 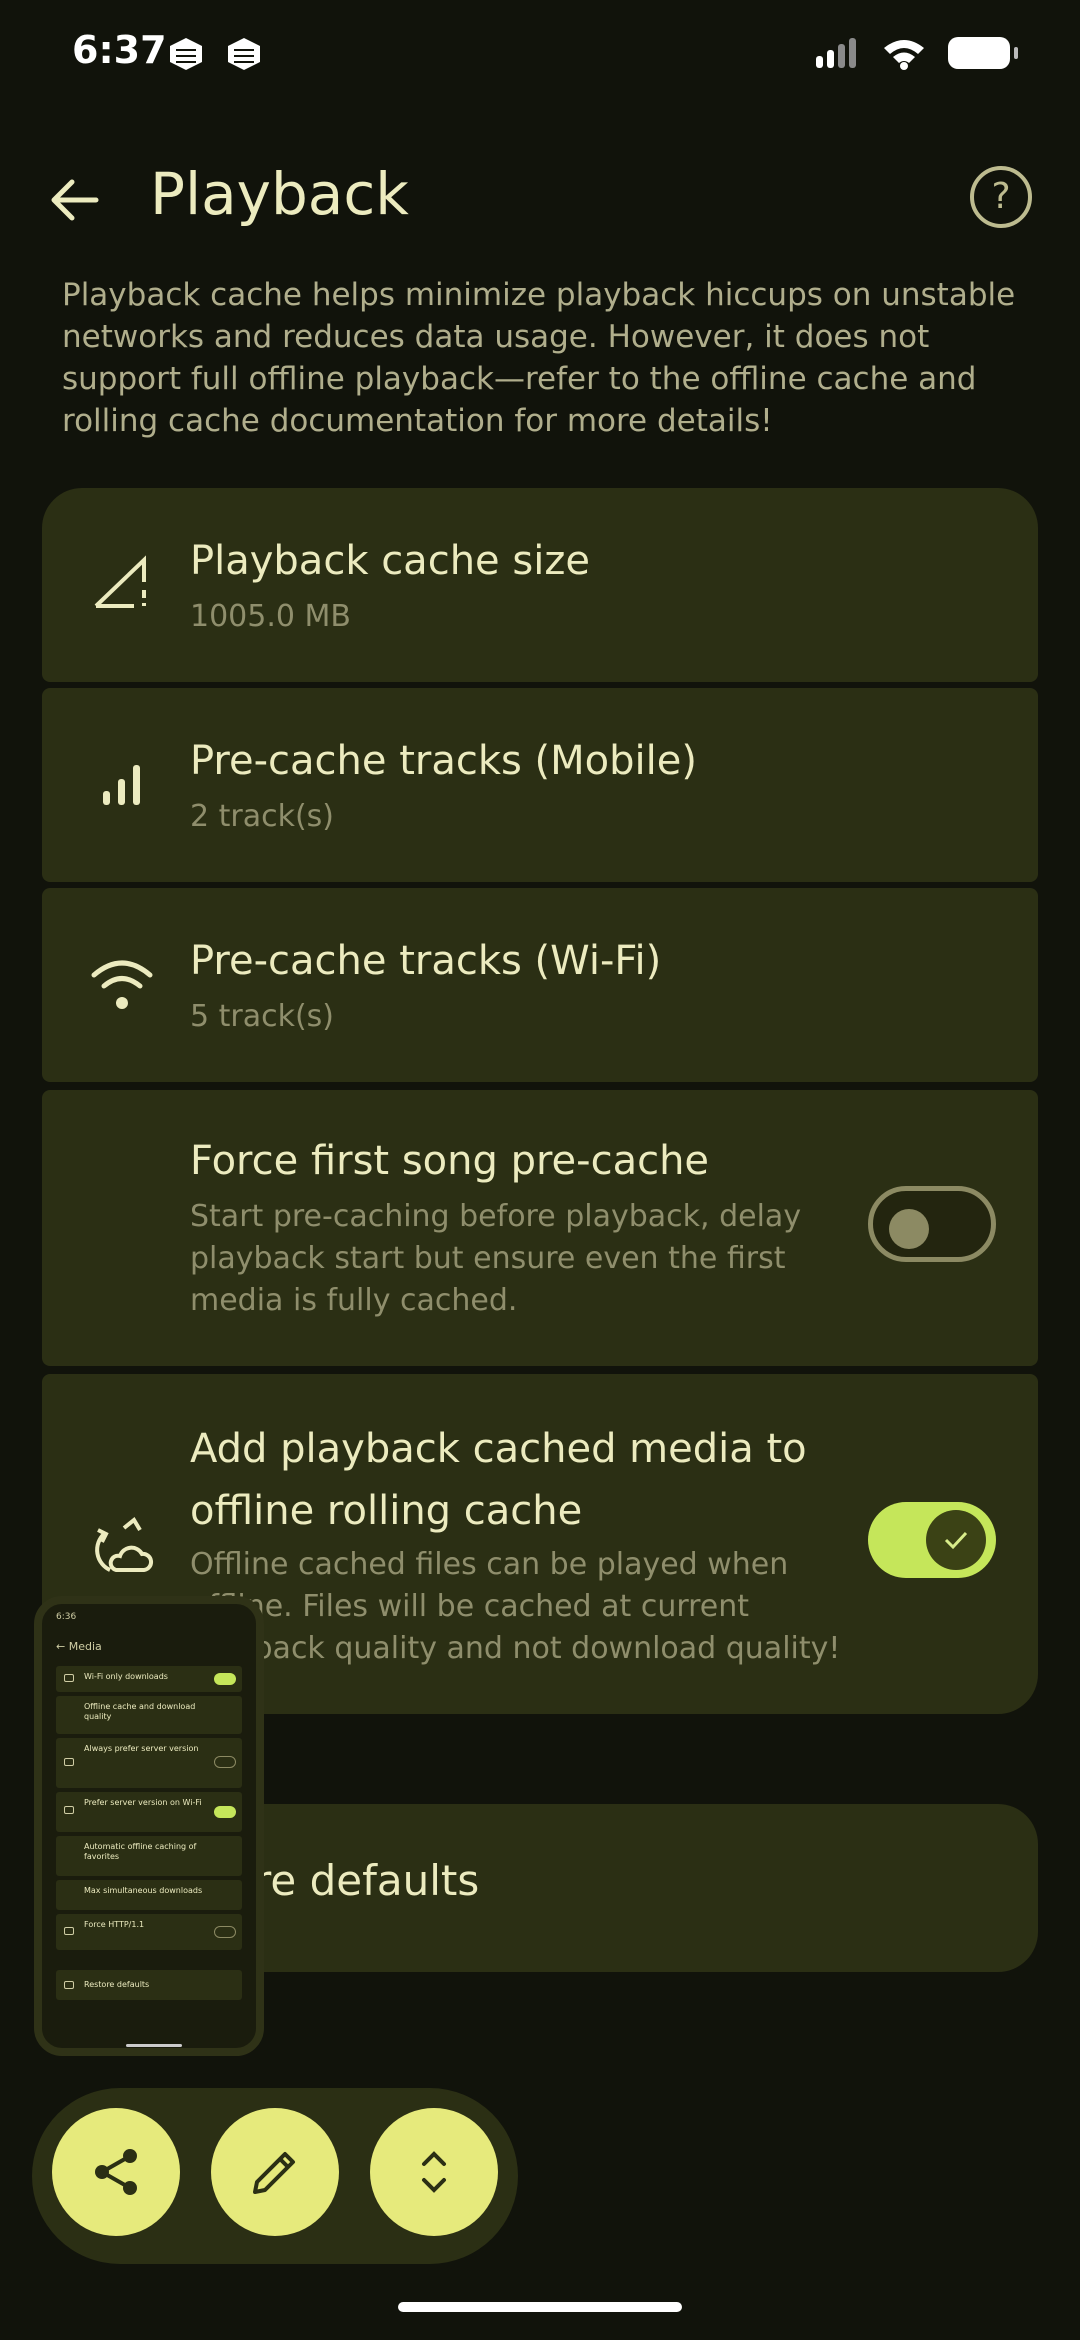 I want to click on screenshot-actions-bar, so click(x=275, y=2176).